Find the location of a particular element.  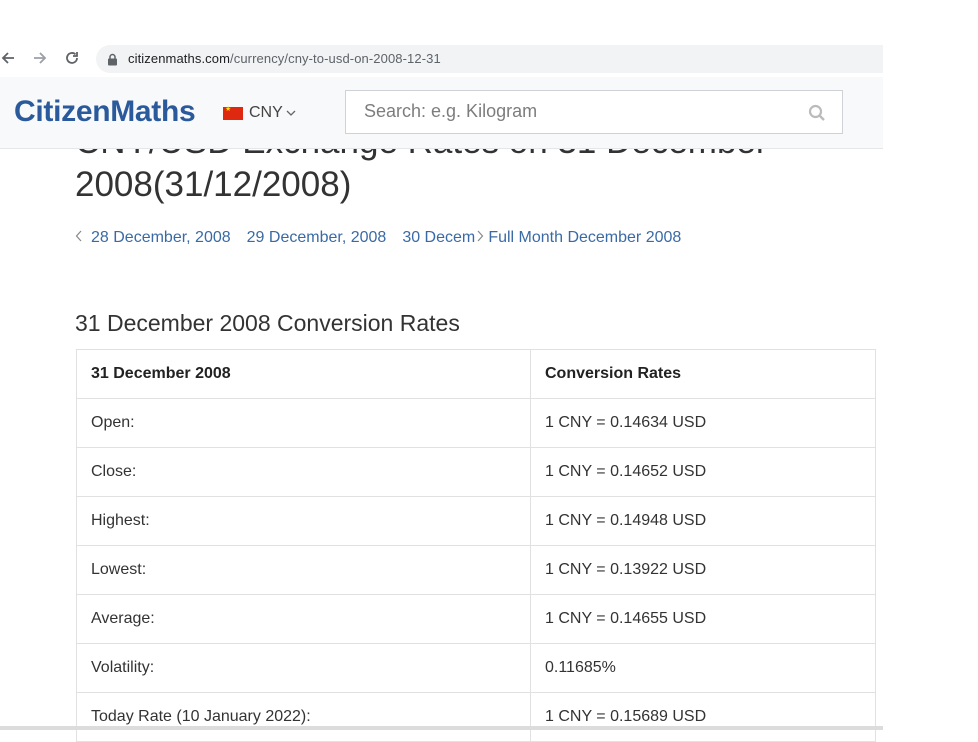

search-icon is located at coordinates (817, 115).